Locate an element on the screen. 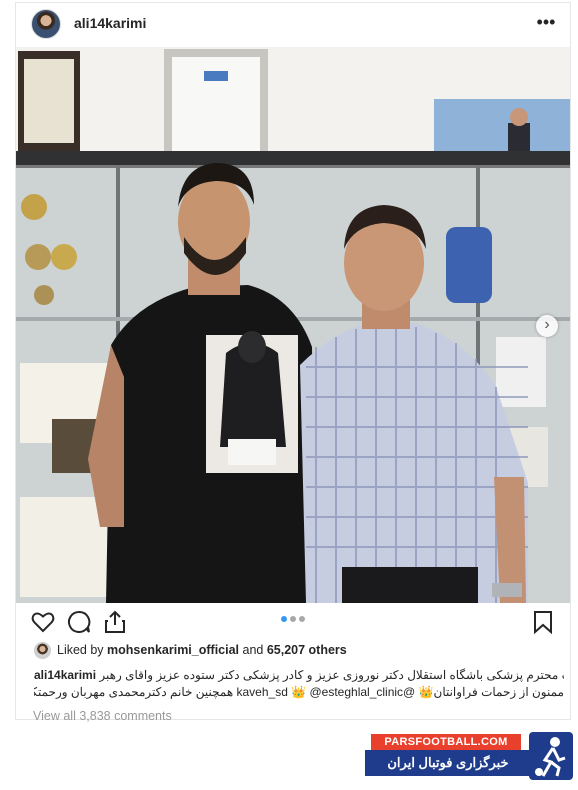  avatar is located at coordinates (46, 24).